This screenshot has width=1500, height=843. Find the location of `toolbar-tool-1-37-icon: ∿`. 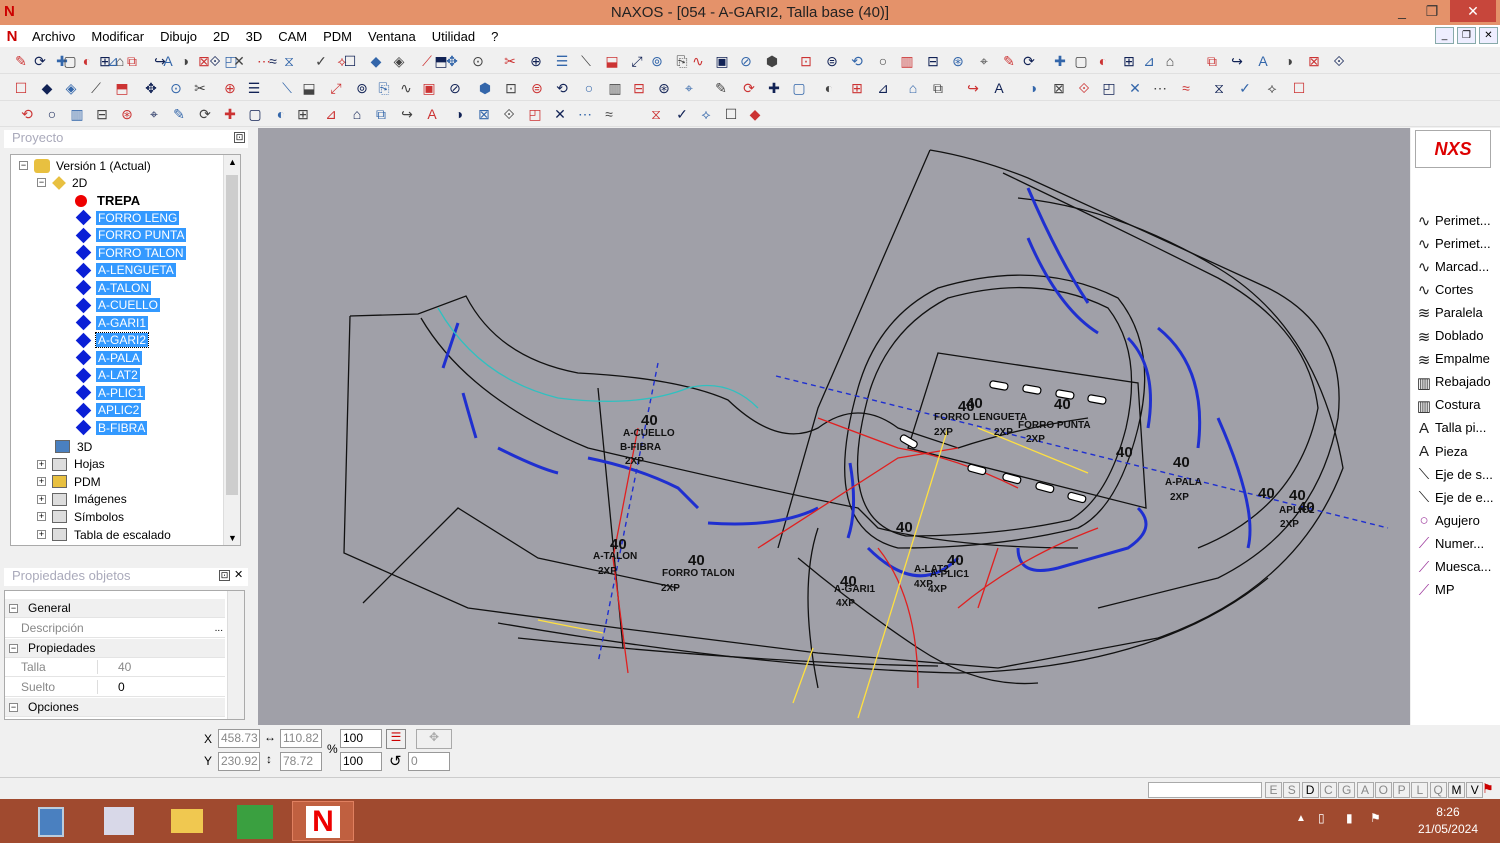

toolbar-tool-1-37-icon: ∿ is located at coordinates (698, 61).